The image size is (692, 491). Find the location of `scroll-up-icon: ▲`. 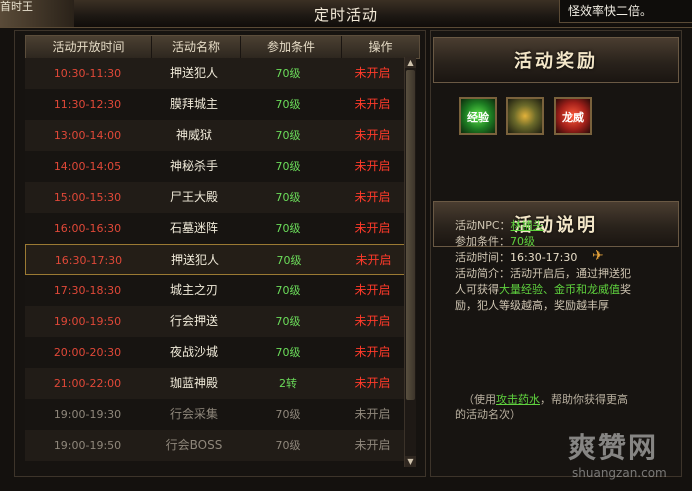

scroll-up-icon: ▲ is located at coordinates (410, 62).